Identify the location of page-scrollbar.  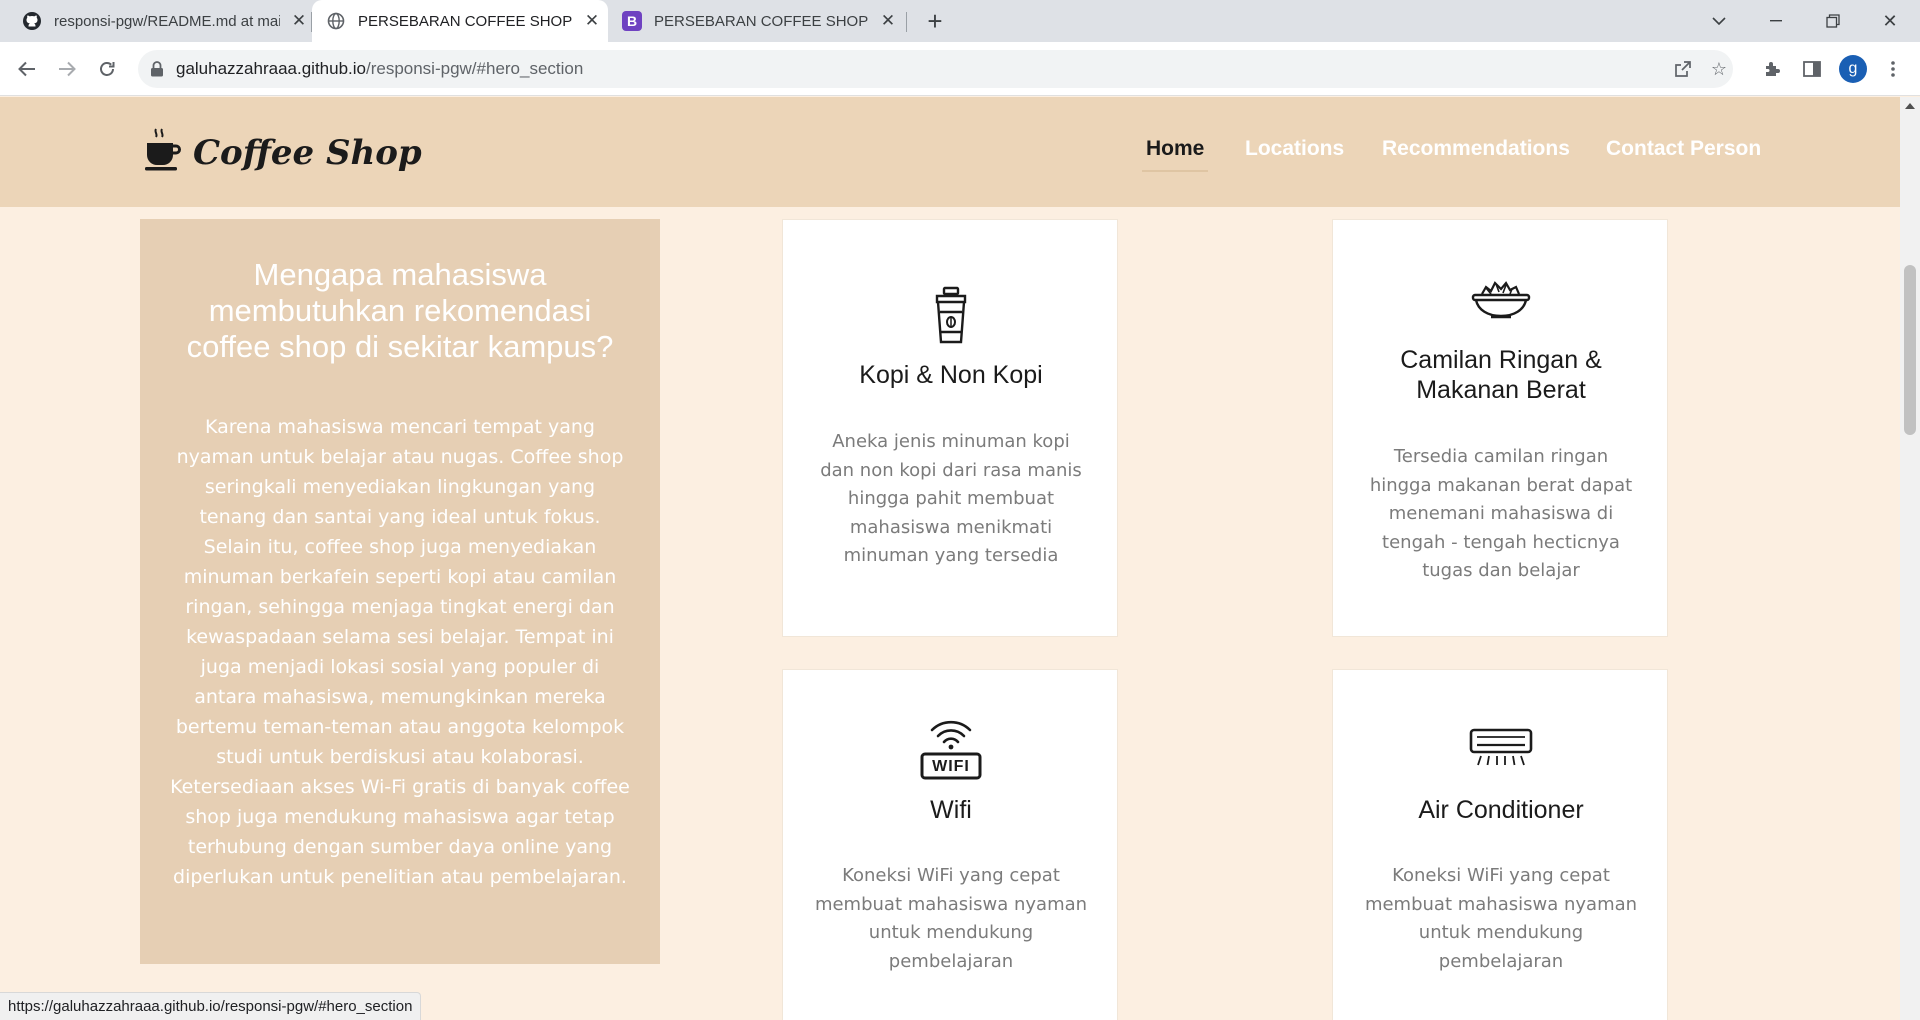
(1910, 558).